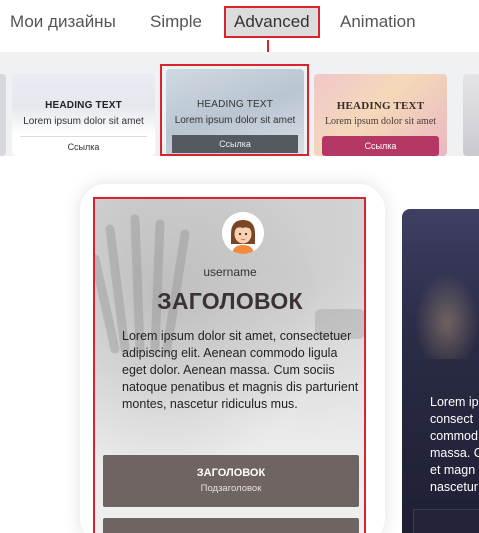  I want to click on tab-animation: Animation, so click(378, 22).